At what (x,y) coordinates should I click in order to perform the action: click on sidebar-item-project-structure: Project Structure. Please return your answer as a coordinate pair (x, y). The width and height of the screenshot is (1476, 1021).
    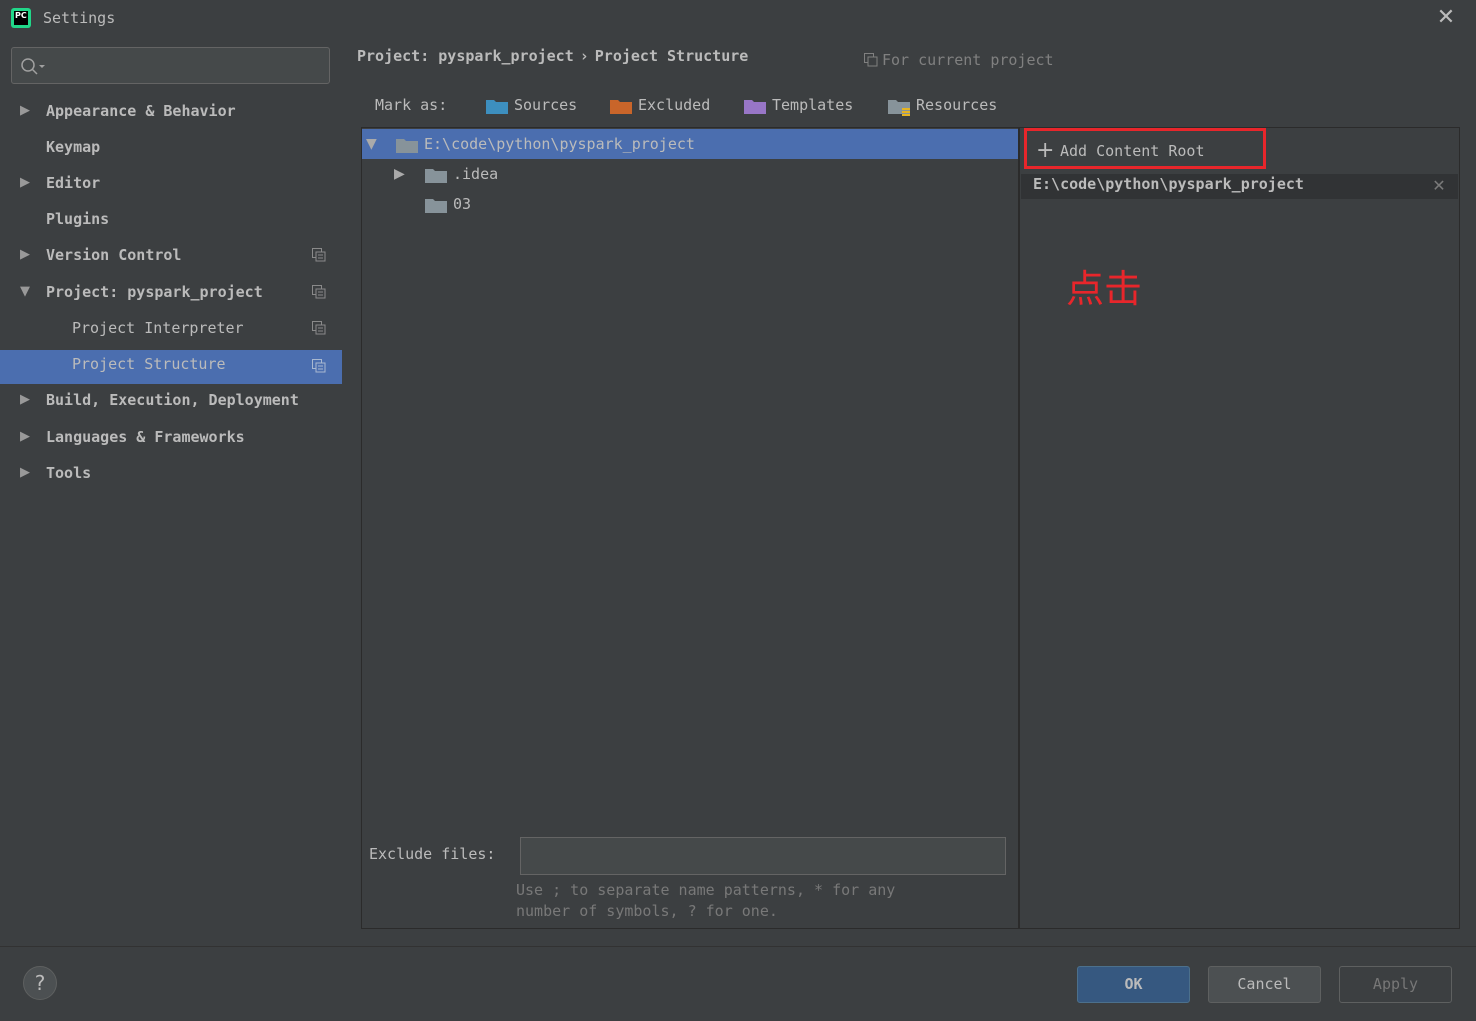
    Looking at the image, I should click on (171, 367).